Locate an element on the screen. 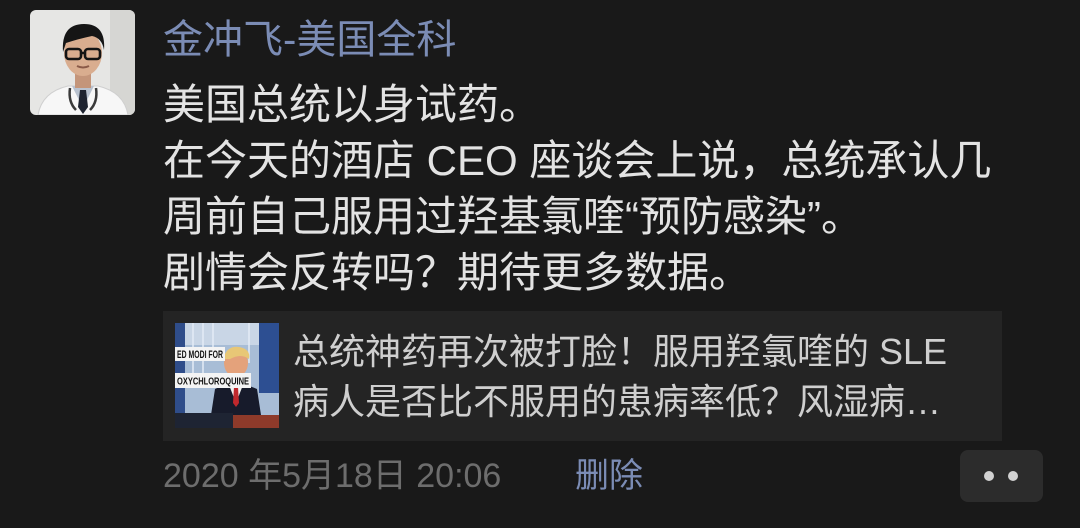 This screenshot has width=1080, height=528. post-timestamp: 2020 年5月18日 20:06 is located at coordinates (332, 476).